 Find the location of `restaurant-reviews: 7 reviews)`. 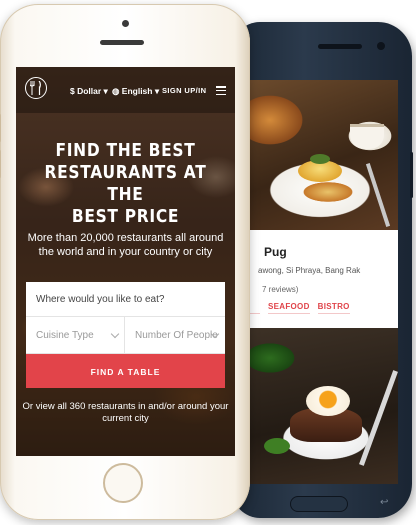

restaurant-reviews: 7 reviews) is located at coordinates (280, 289).